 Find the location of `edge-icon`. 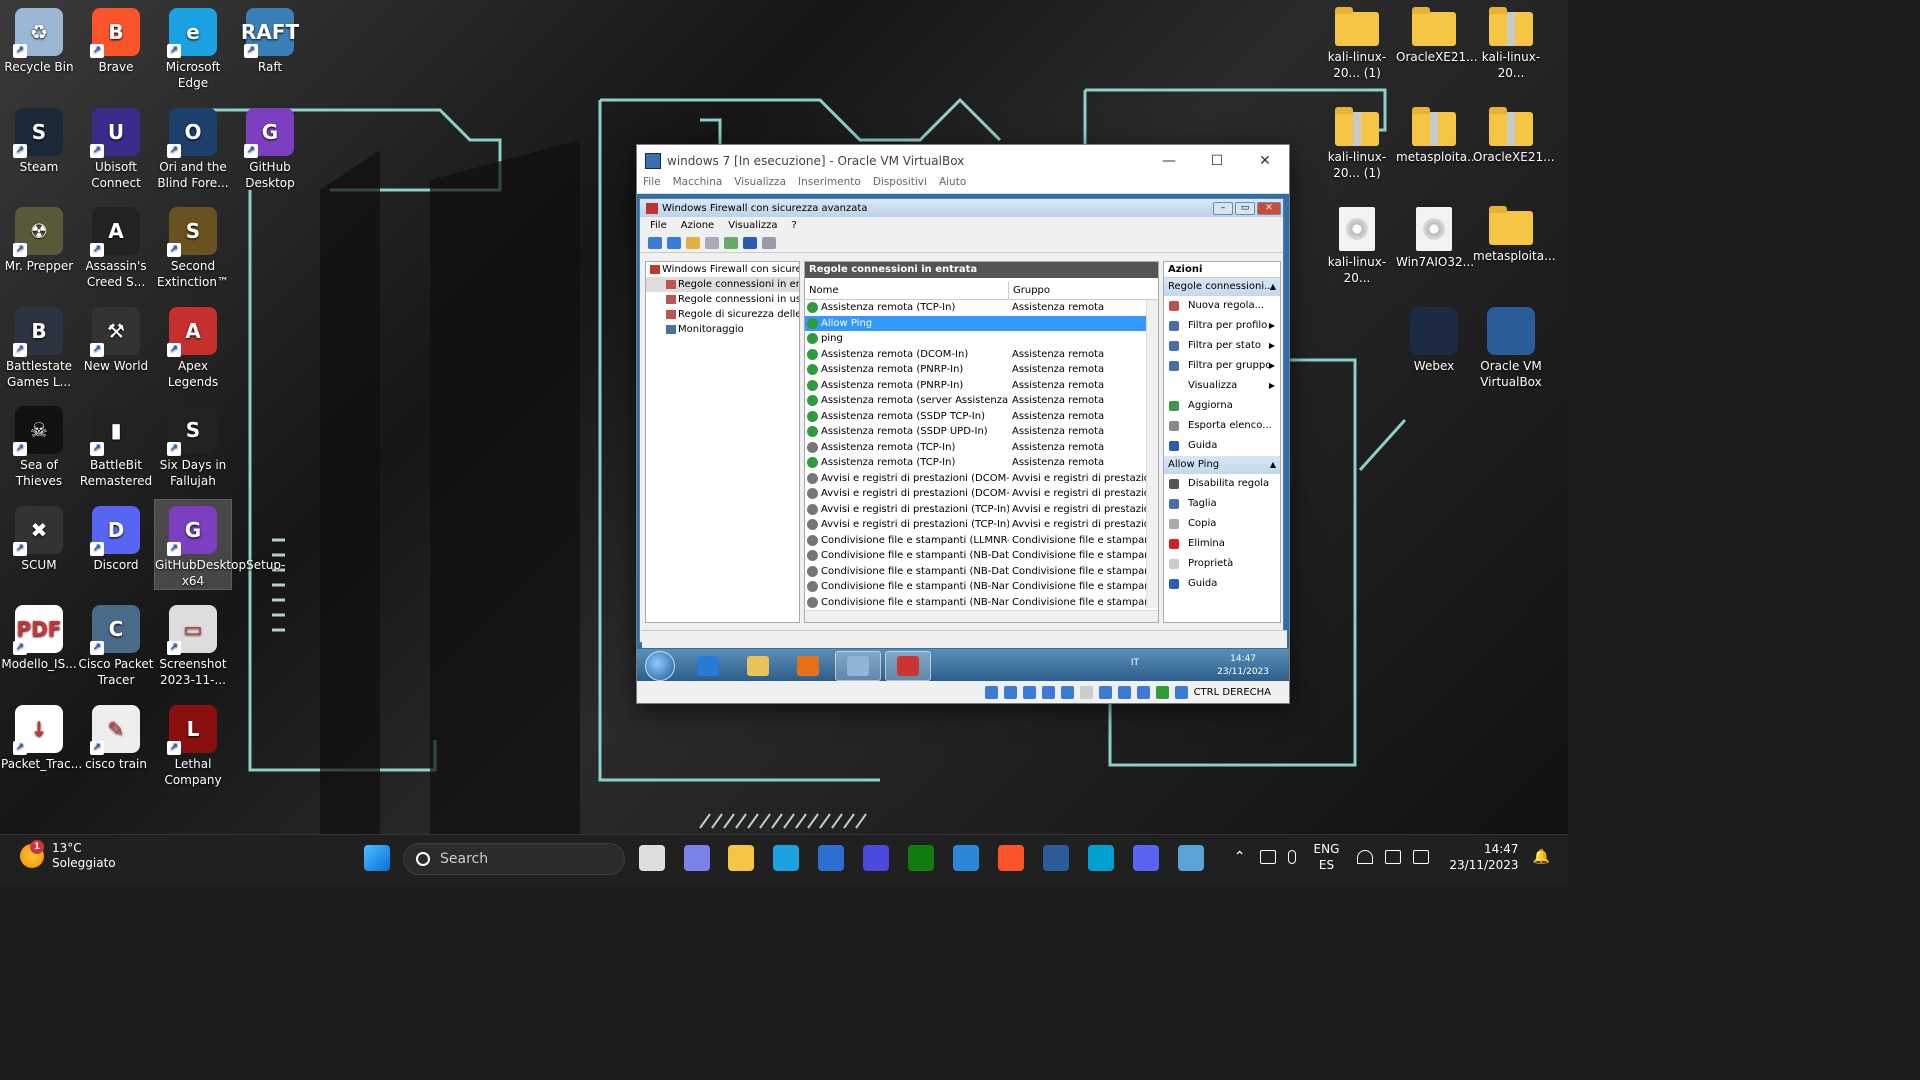

edge-icon is located at coordinates (786, 858).